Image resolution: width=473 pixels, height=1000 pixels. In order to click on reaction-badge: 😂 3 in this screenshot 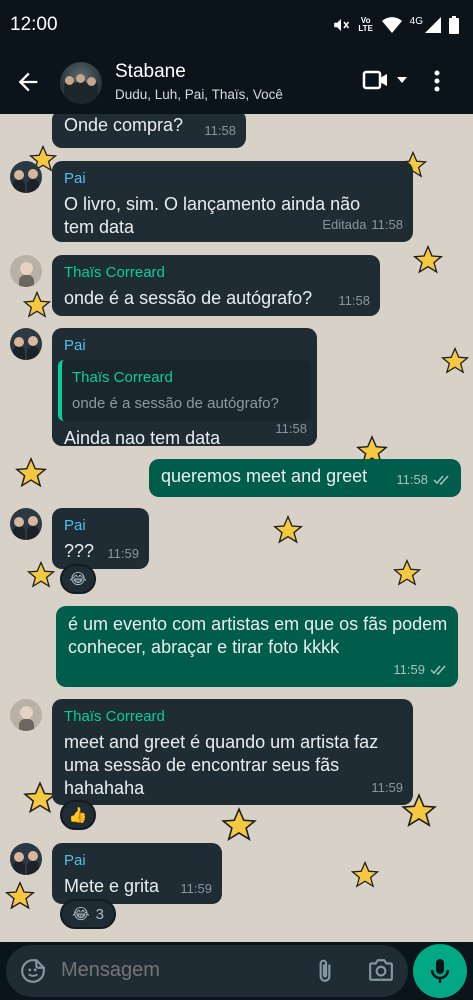, I will do `click(88, 914)`.